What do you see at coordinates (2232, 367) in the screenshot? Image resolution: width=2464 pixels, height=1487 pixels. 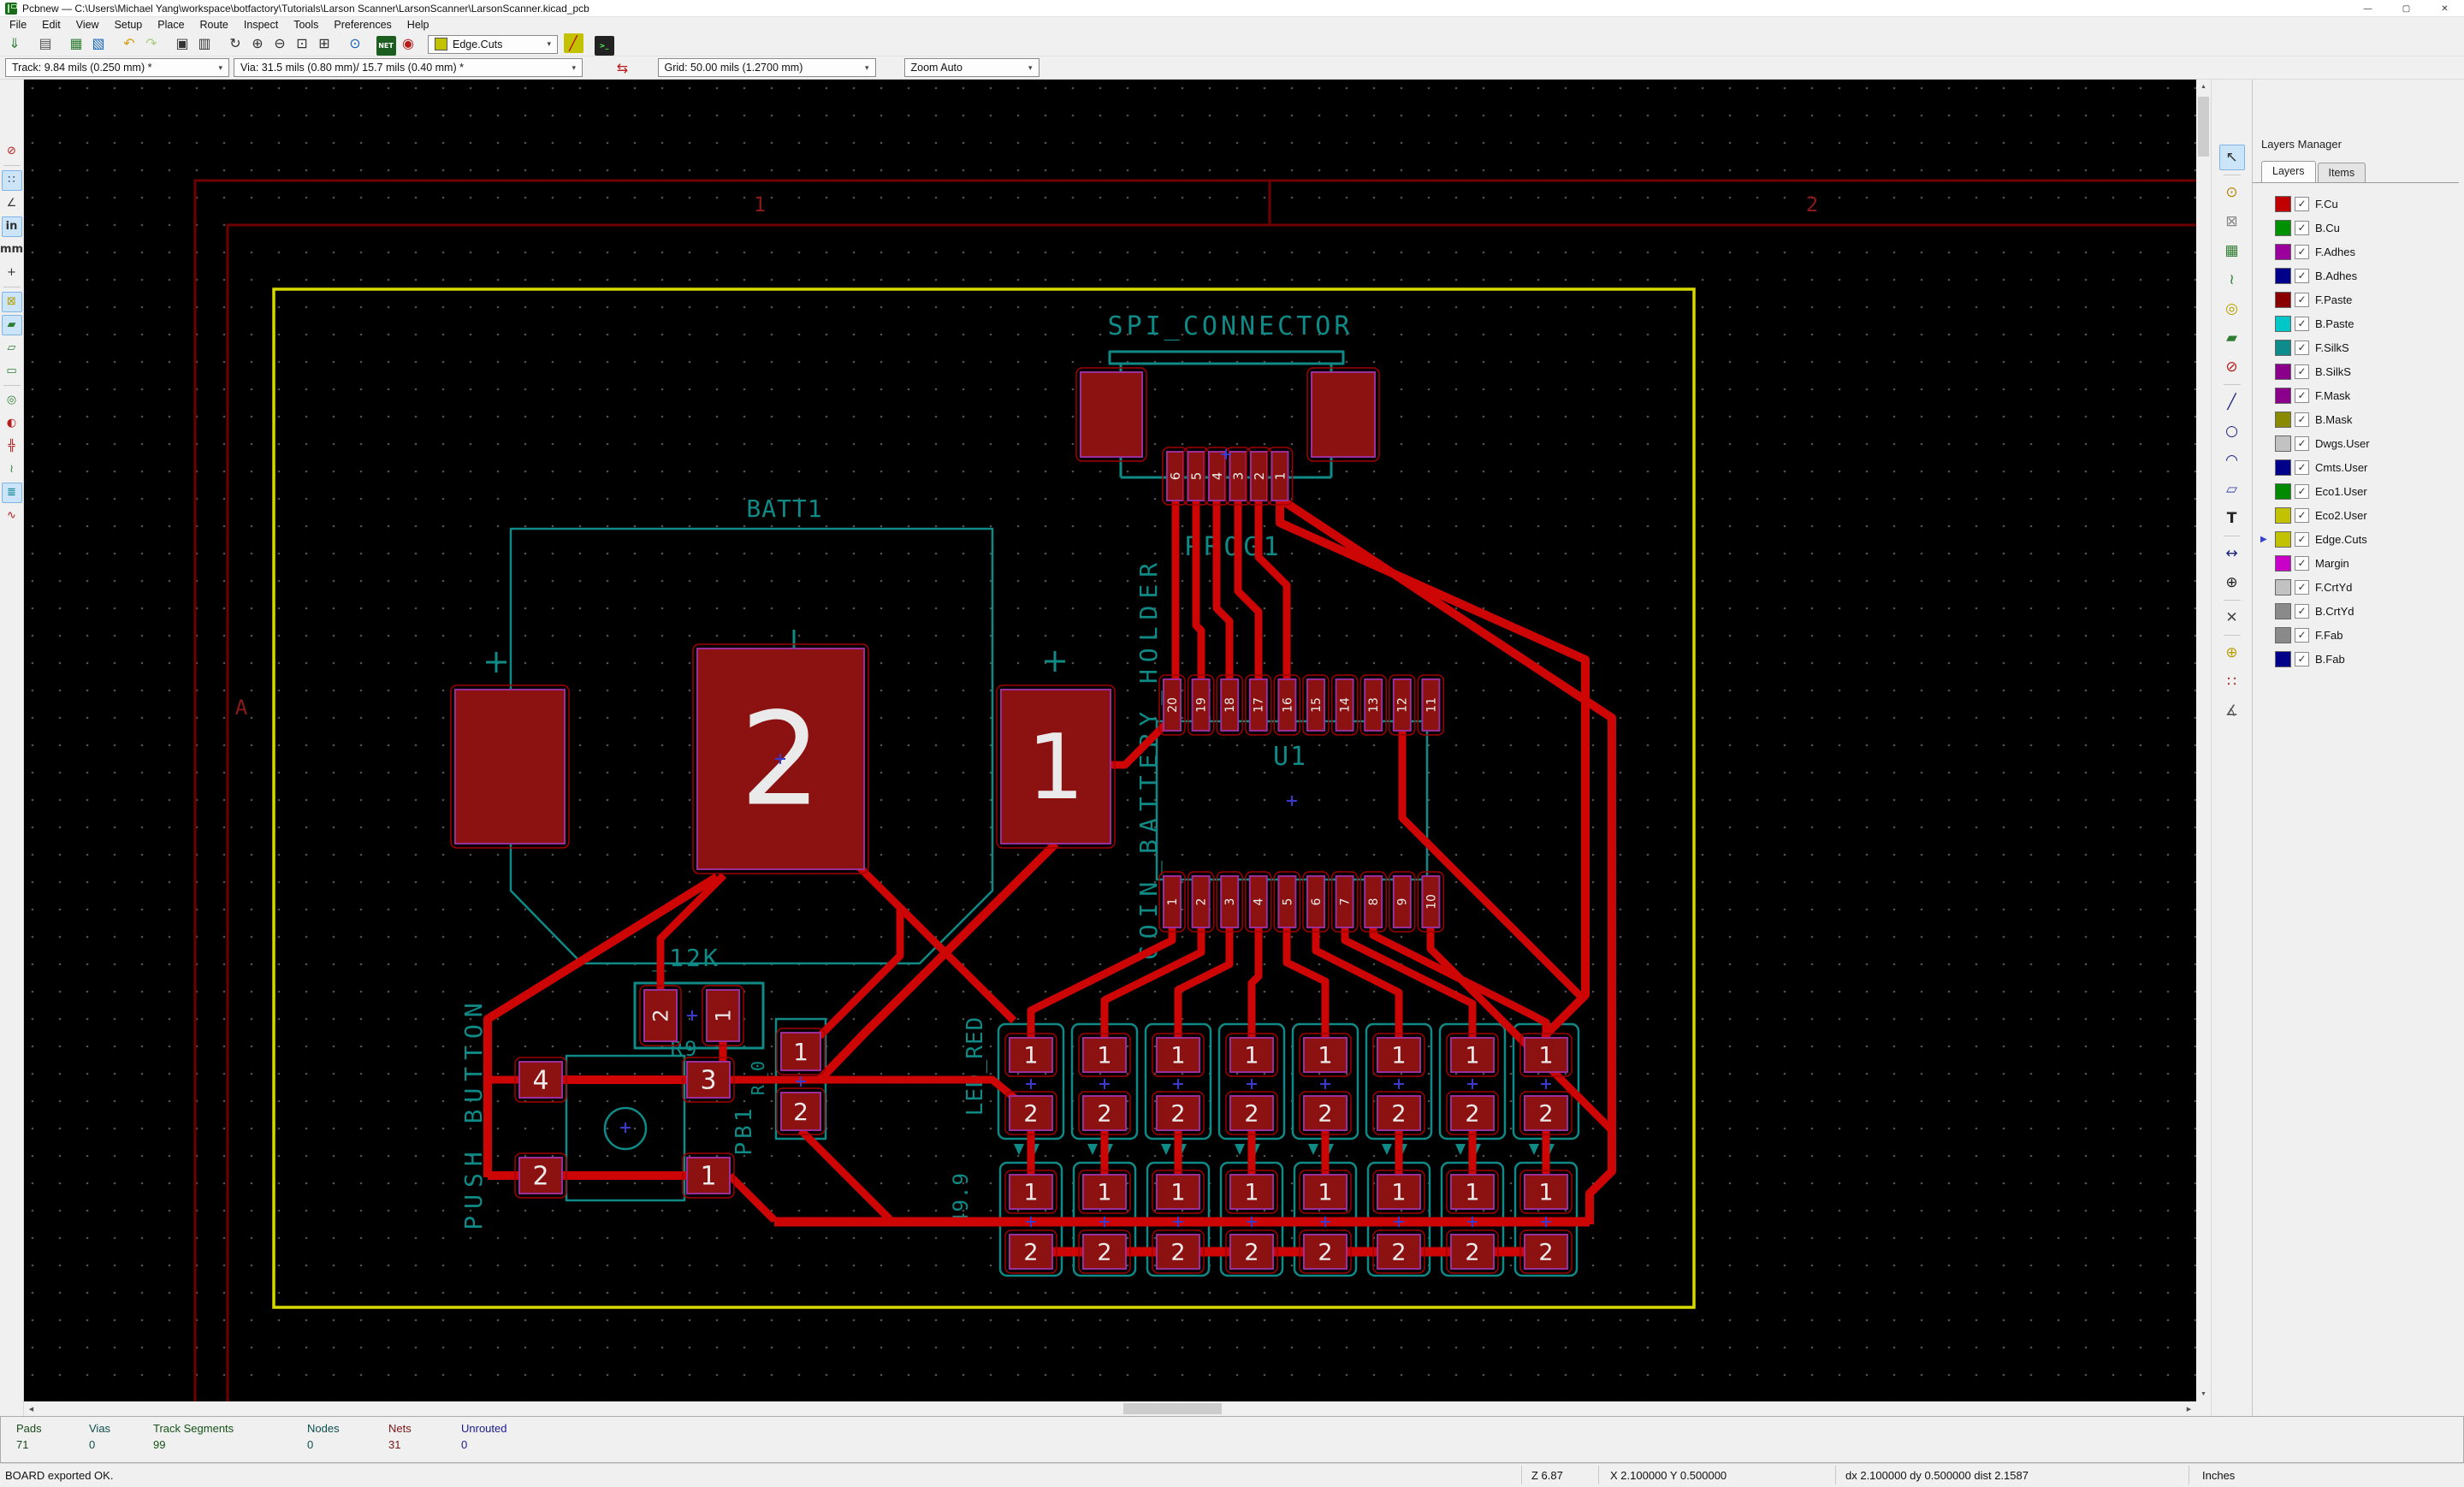 I see `add-keepout-icon: ⊘` at bounding box center [2232, 367].